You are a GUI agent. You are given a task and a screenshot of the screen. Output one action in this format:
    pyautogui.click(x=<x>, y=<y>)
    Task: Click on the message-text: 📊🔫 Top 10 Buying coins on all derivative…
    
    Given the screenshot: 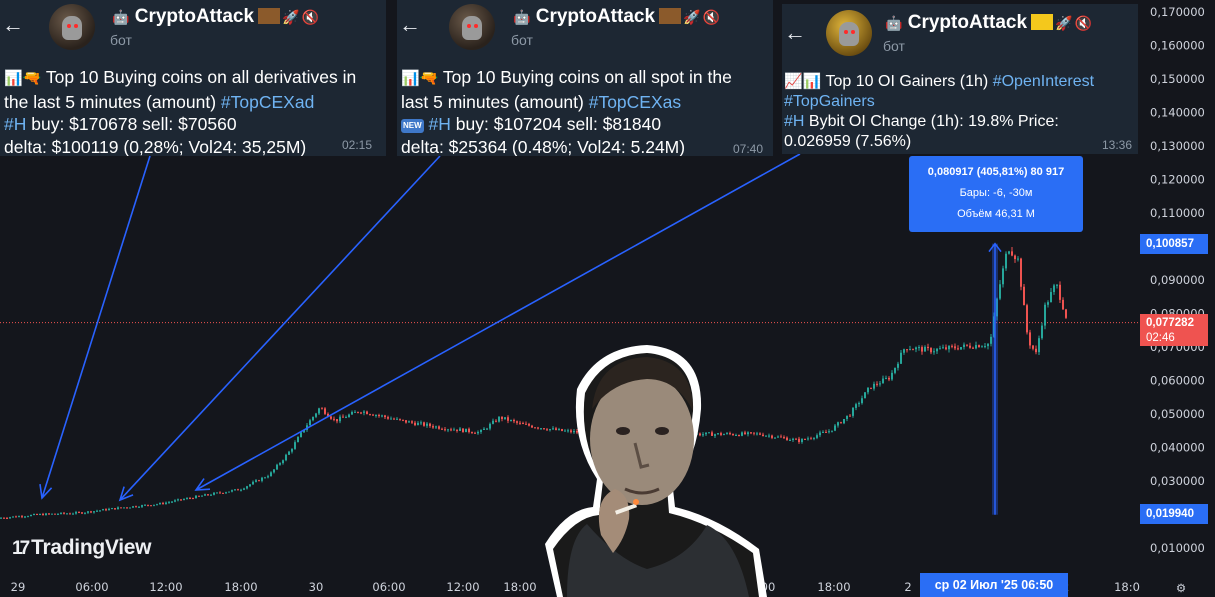 What is the action you would take?
    pyautogui.click(x=180, y=111)
    